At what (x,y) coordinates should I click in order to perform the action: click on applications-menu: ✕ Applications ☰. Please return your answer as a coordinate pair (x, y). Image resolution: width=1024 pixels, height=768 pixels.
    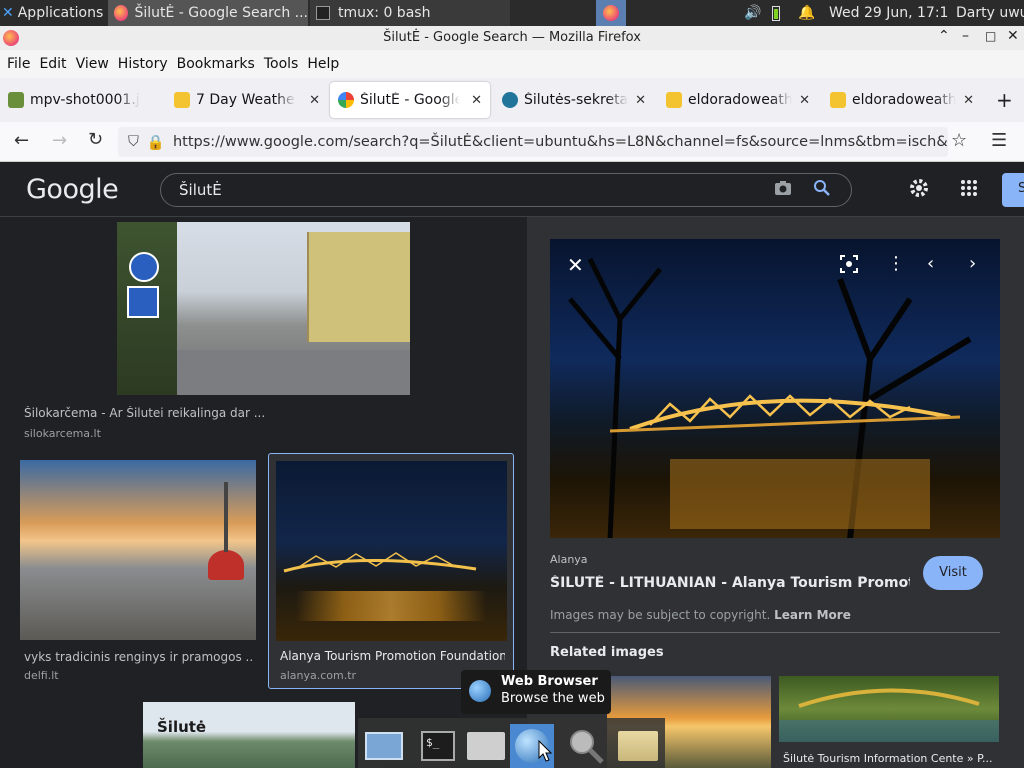
    Looking at the image, I should click on (54, 13).